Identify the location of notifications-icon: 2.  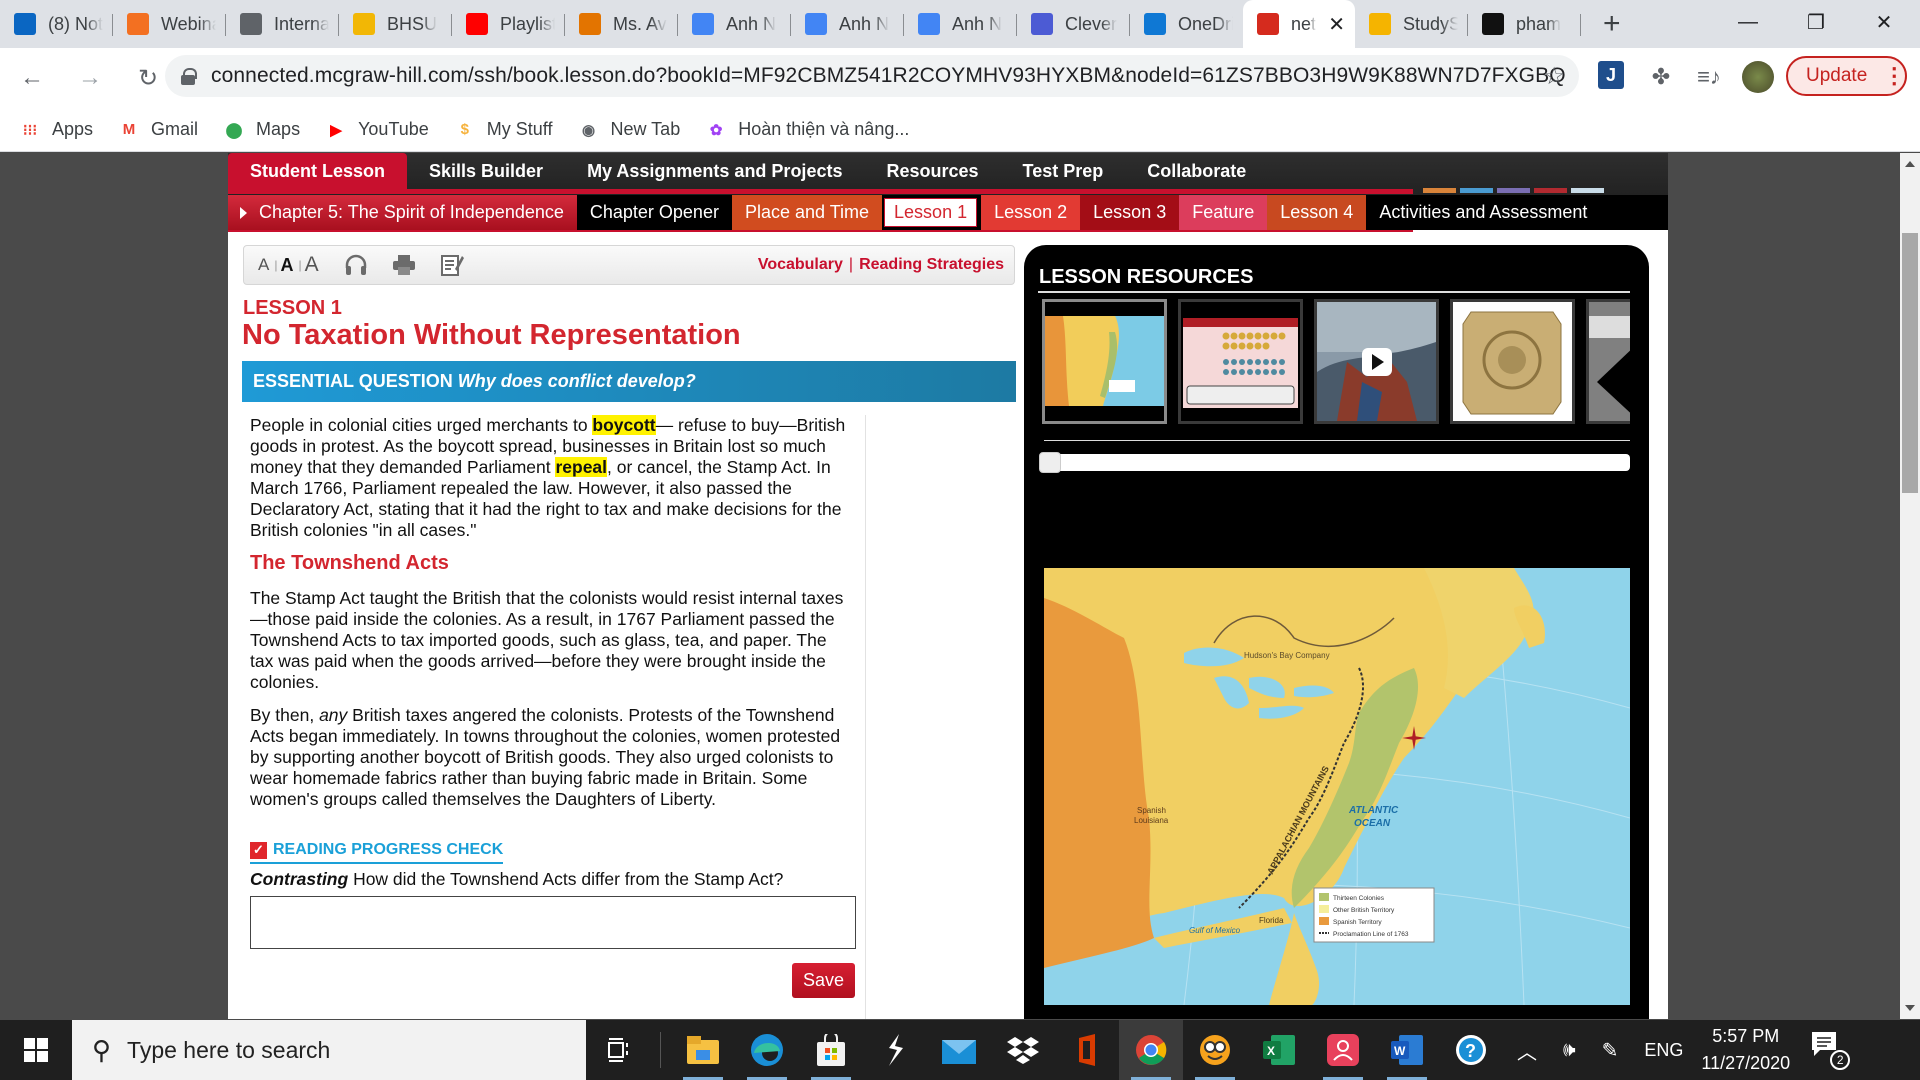
(1830, 1050).